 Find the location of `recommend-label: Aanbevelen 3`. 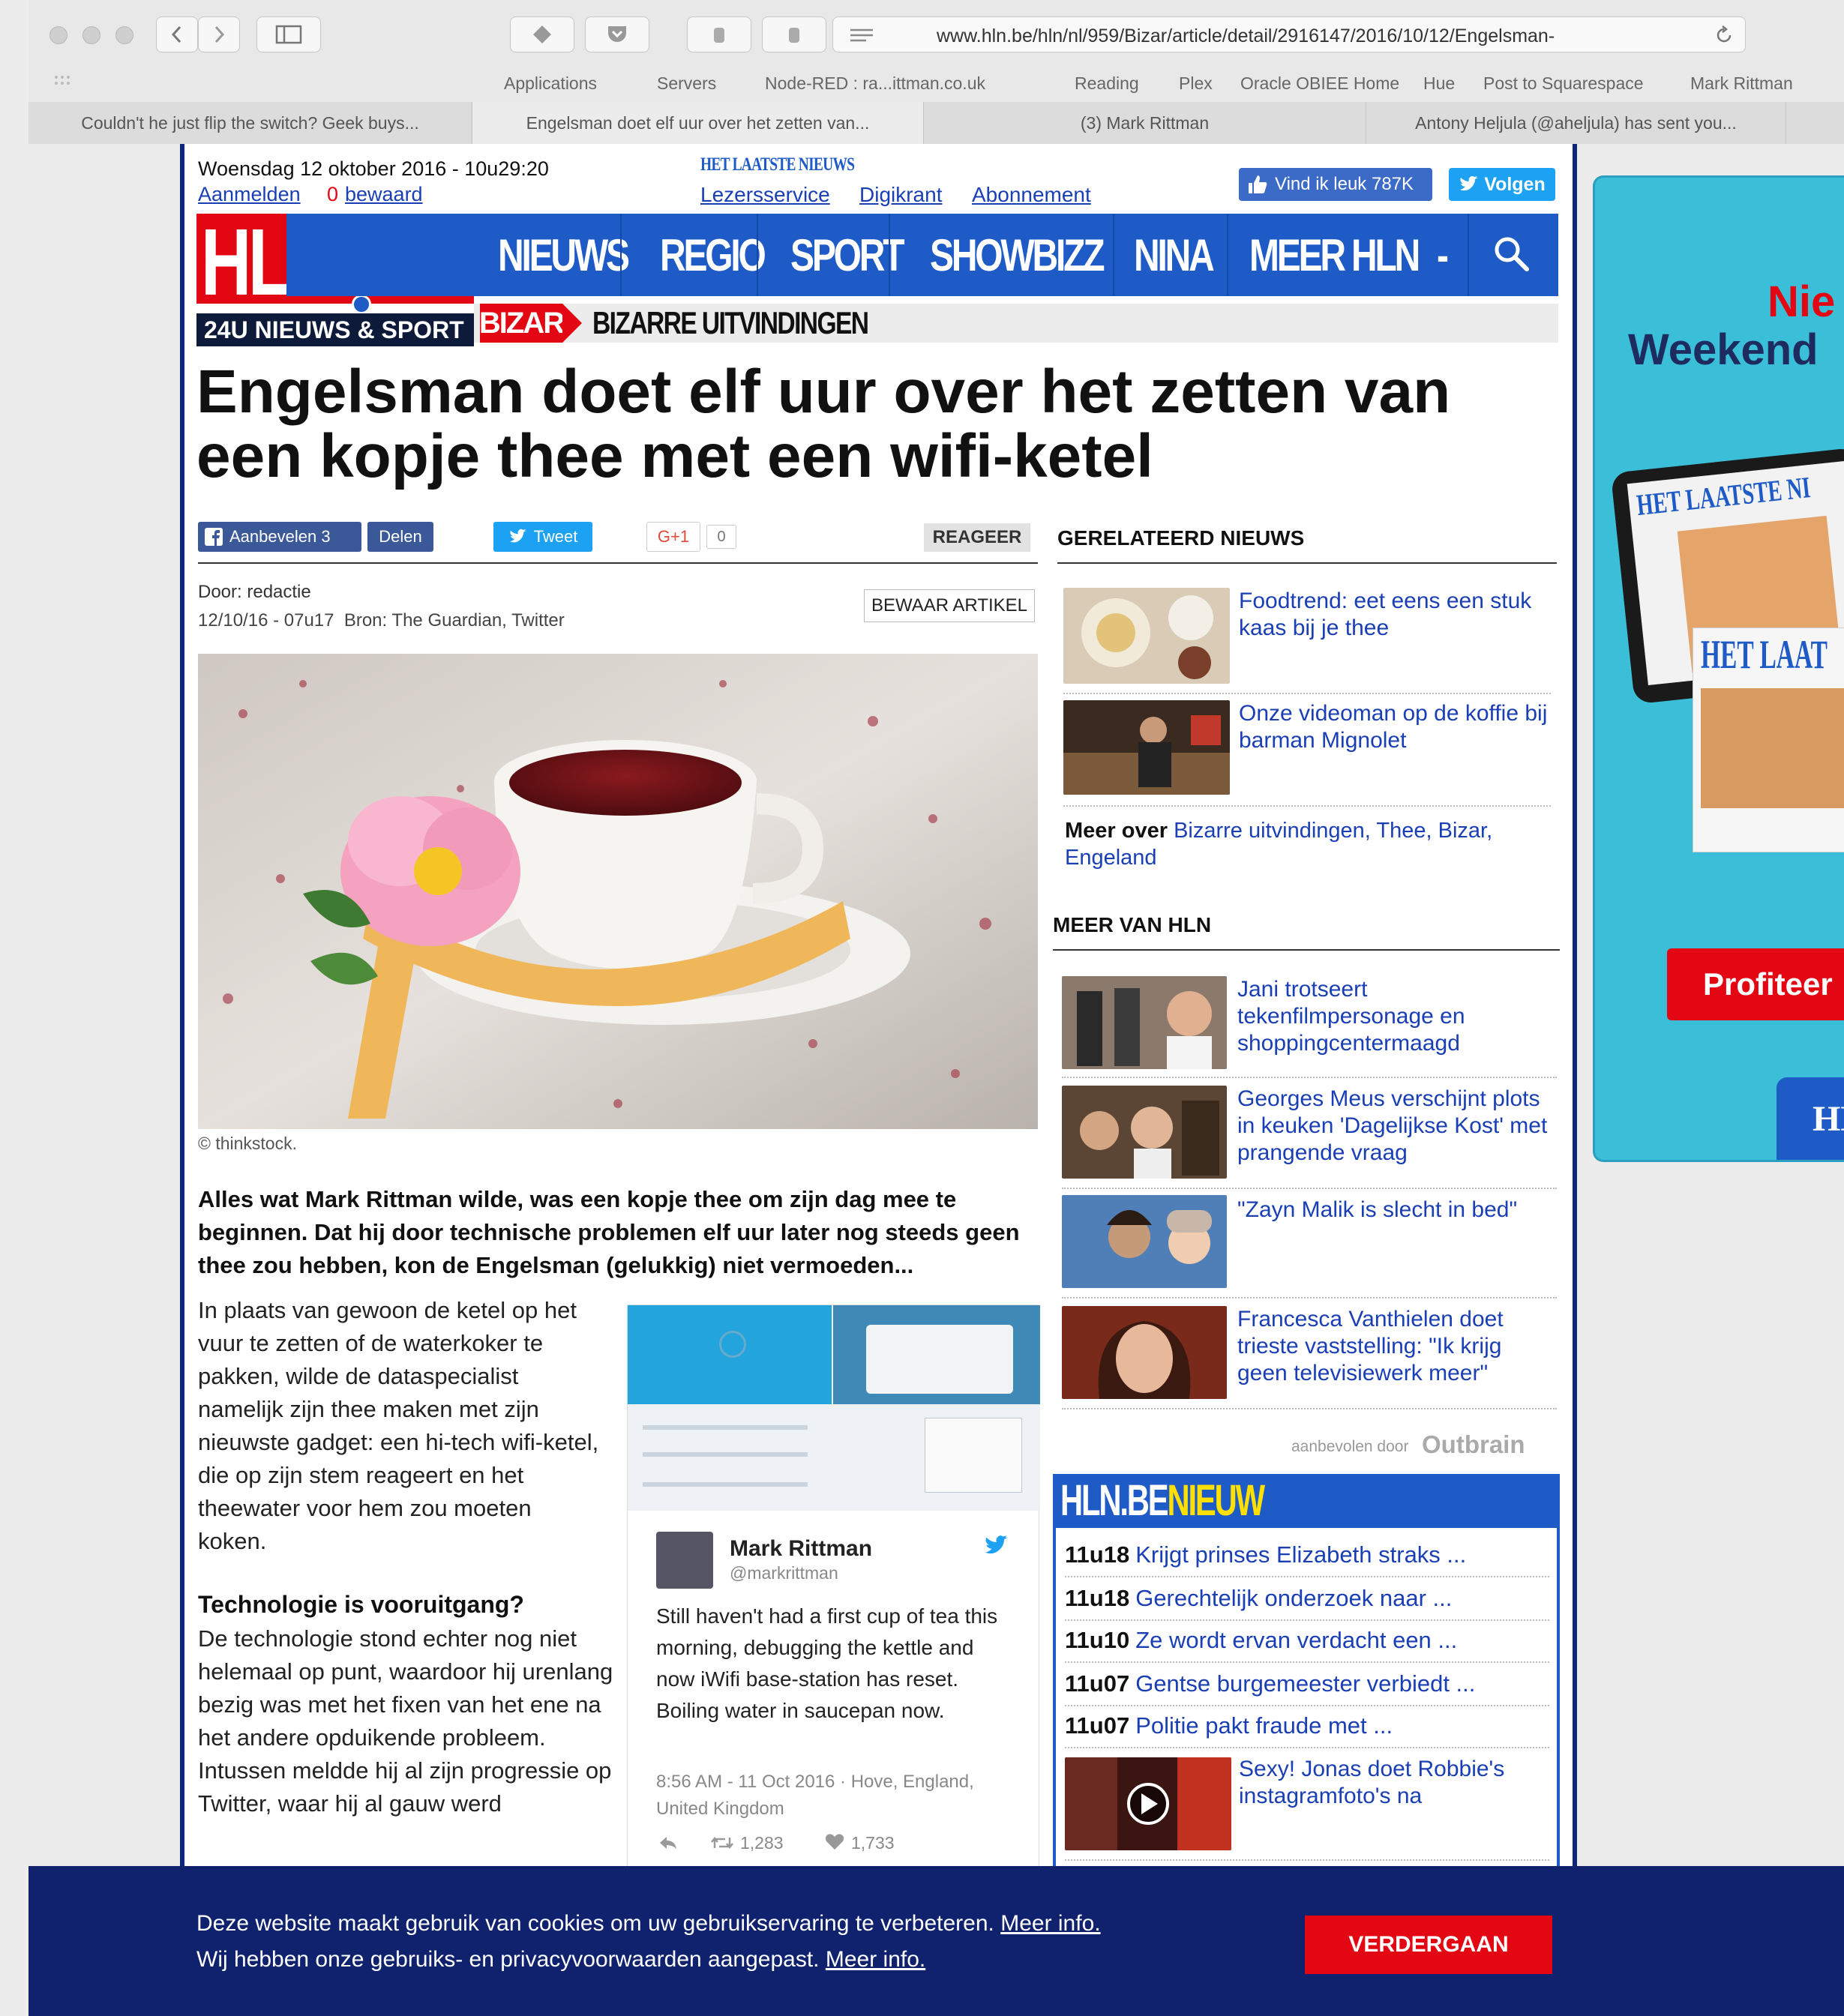

recommend-label: Aanbevelen 3 is located at coordinates (280, 536).